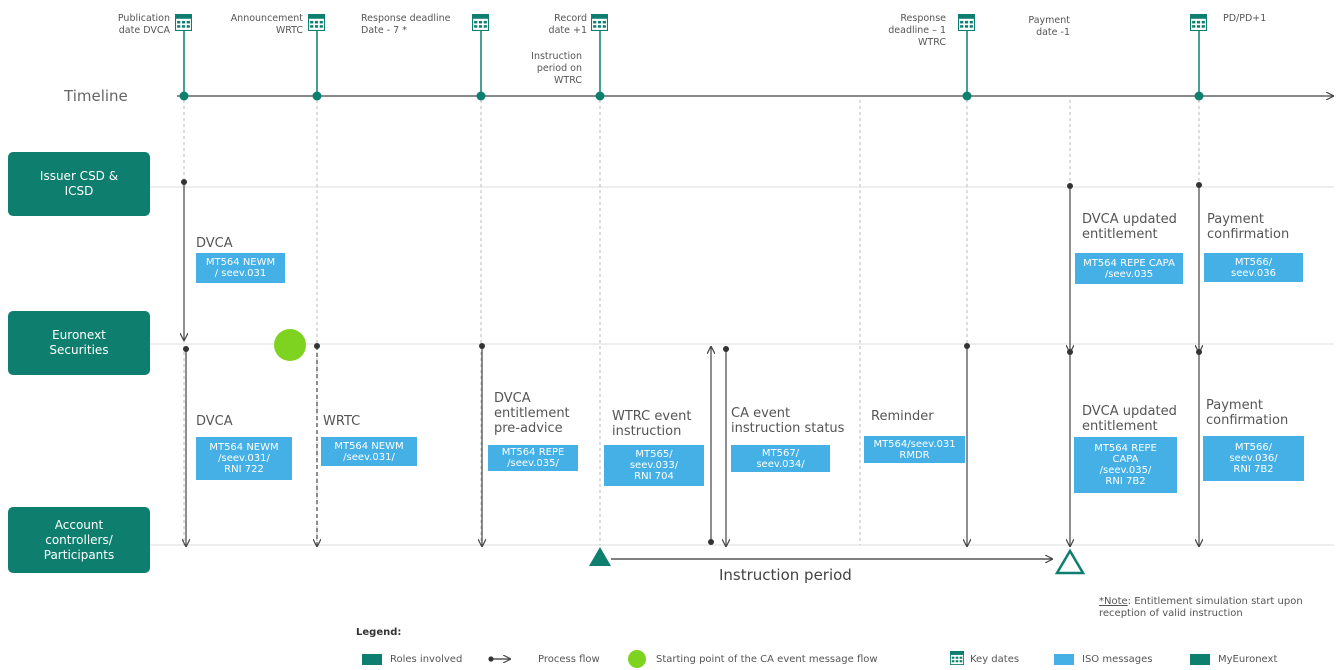 The image size is (1341, 670). What do you see at coordinates (780, 458) in the screenshot?
I see `iso-ca-status: MT567/ seev.034/` at bounding box center [780, 458].